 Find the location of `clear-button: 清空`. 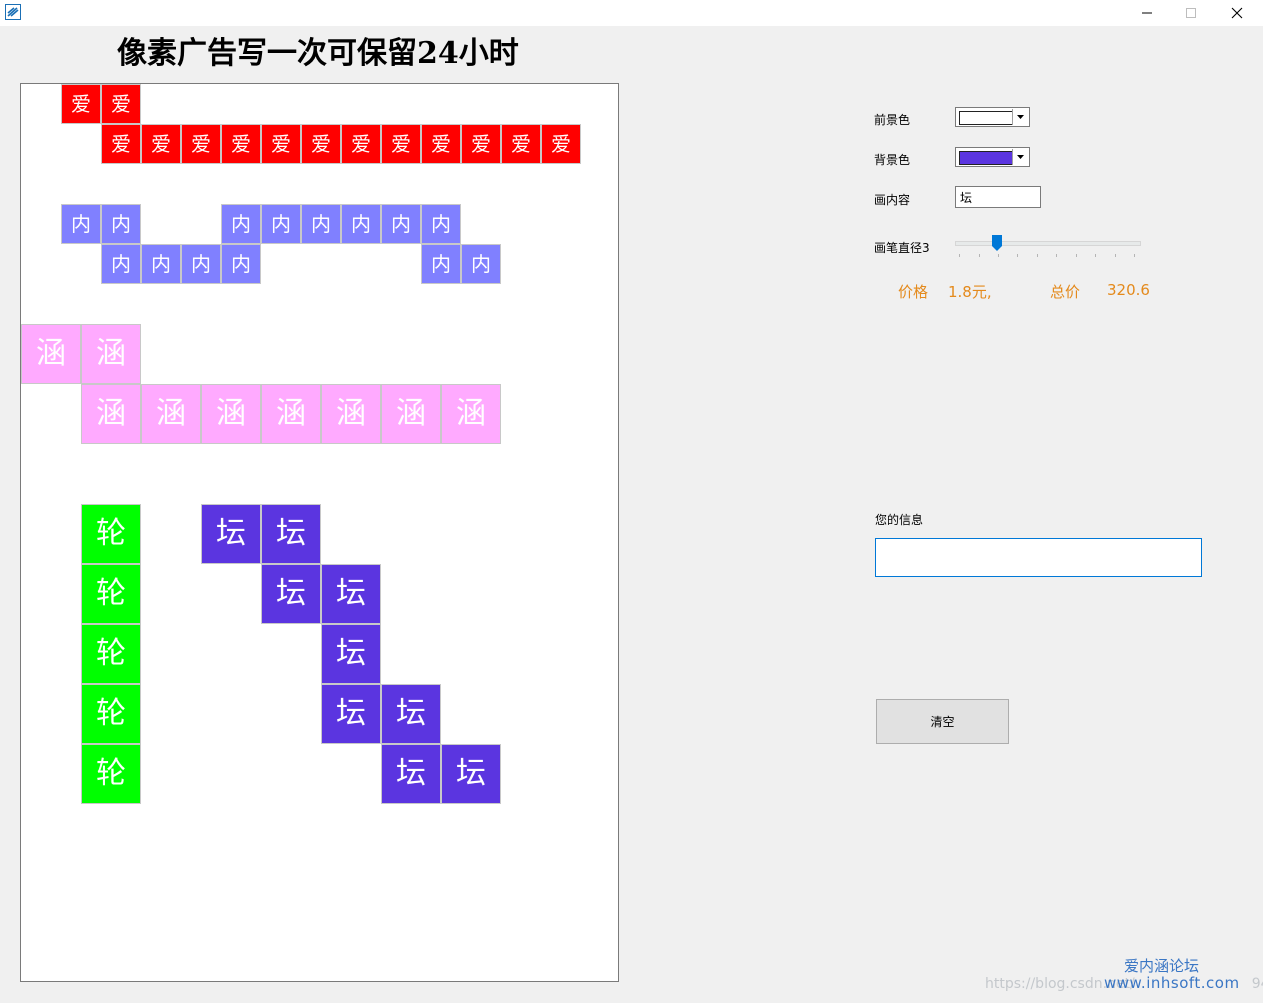

clear-button: 清空 is located at coordinates (942, 721).